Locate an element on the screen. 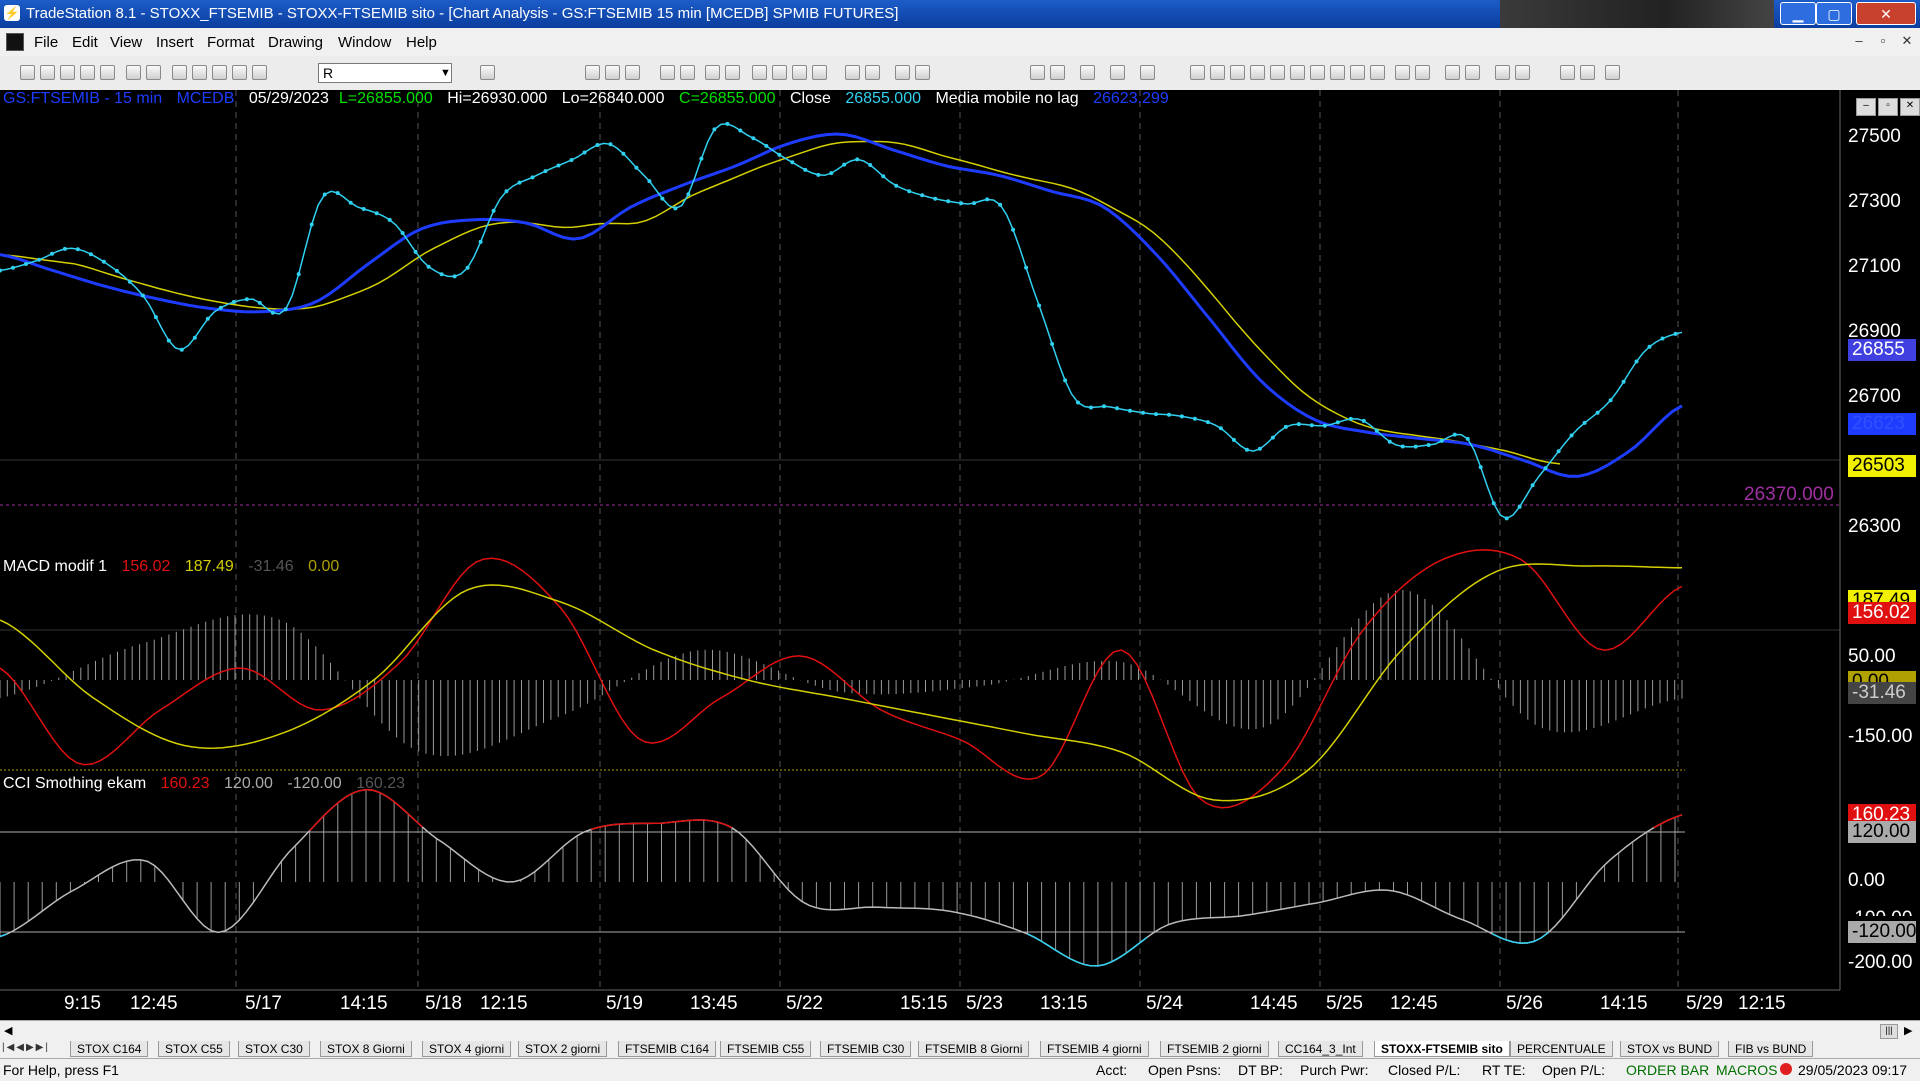  tab-ftsemib-4-giorni: FTSEMIB 4 giorni is located at coordinates (1094, 1049).